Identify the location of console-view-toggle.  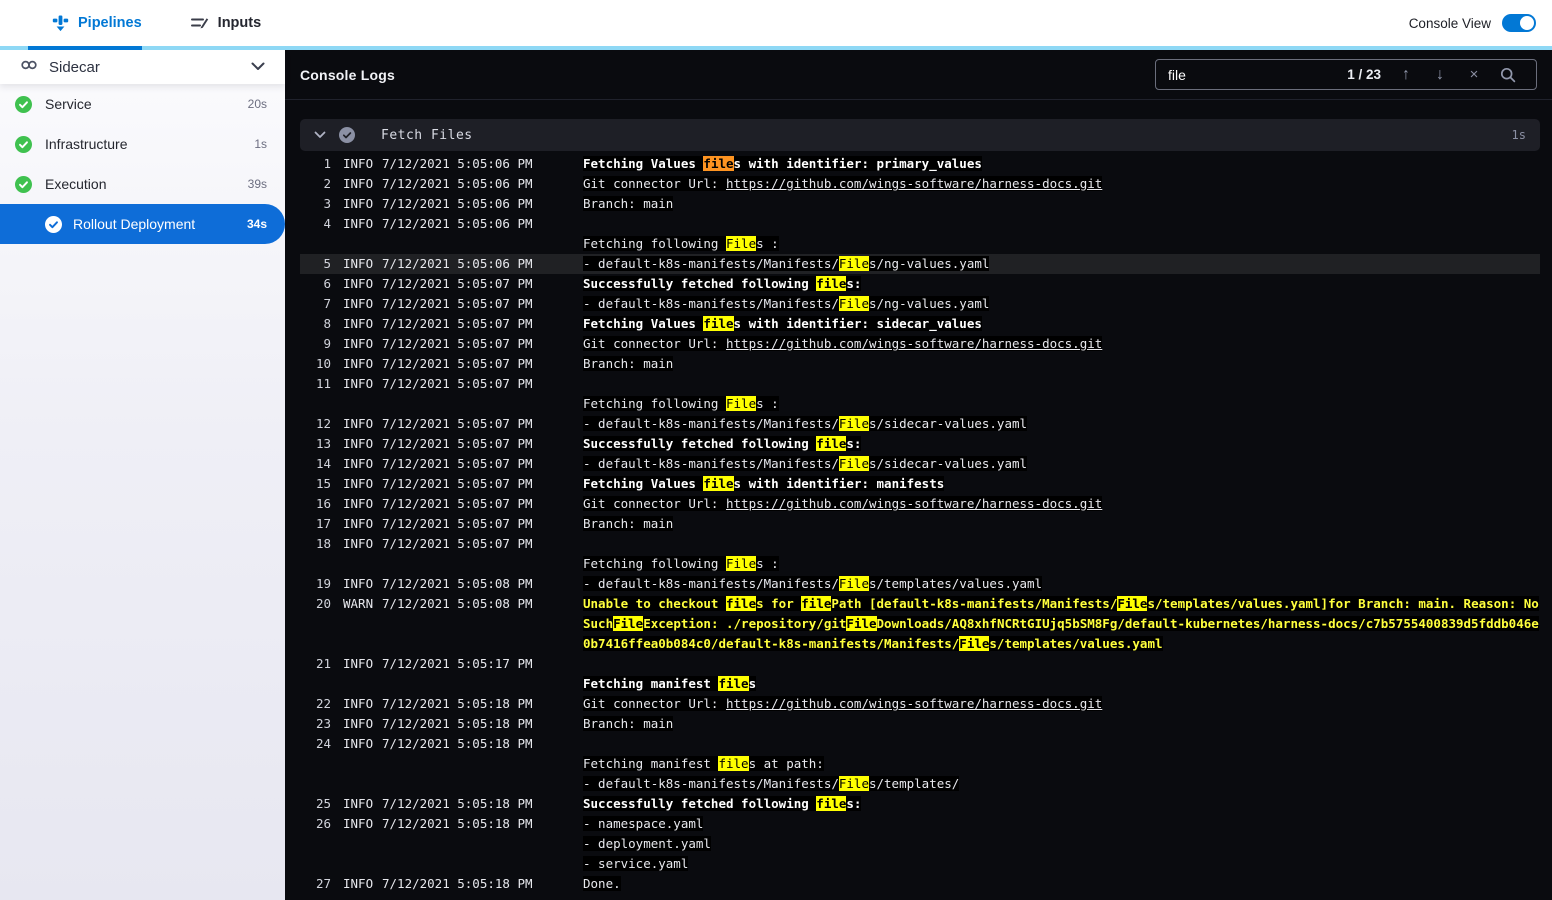
(1519, 23).